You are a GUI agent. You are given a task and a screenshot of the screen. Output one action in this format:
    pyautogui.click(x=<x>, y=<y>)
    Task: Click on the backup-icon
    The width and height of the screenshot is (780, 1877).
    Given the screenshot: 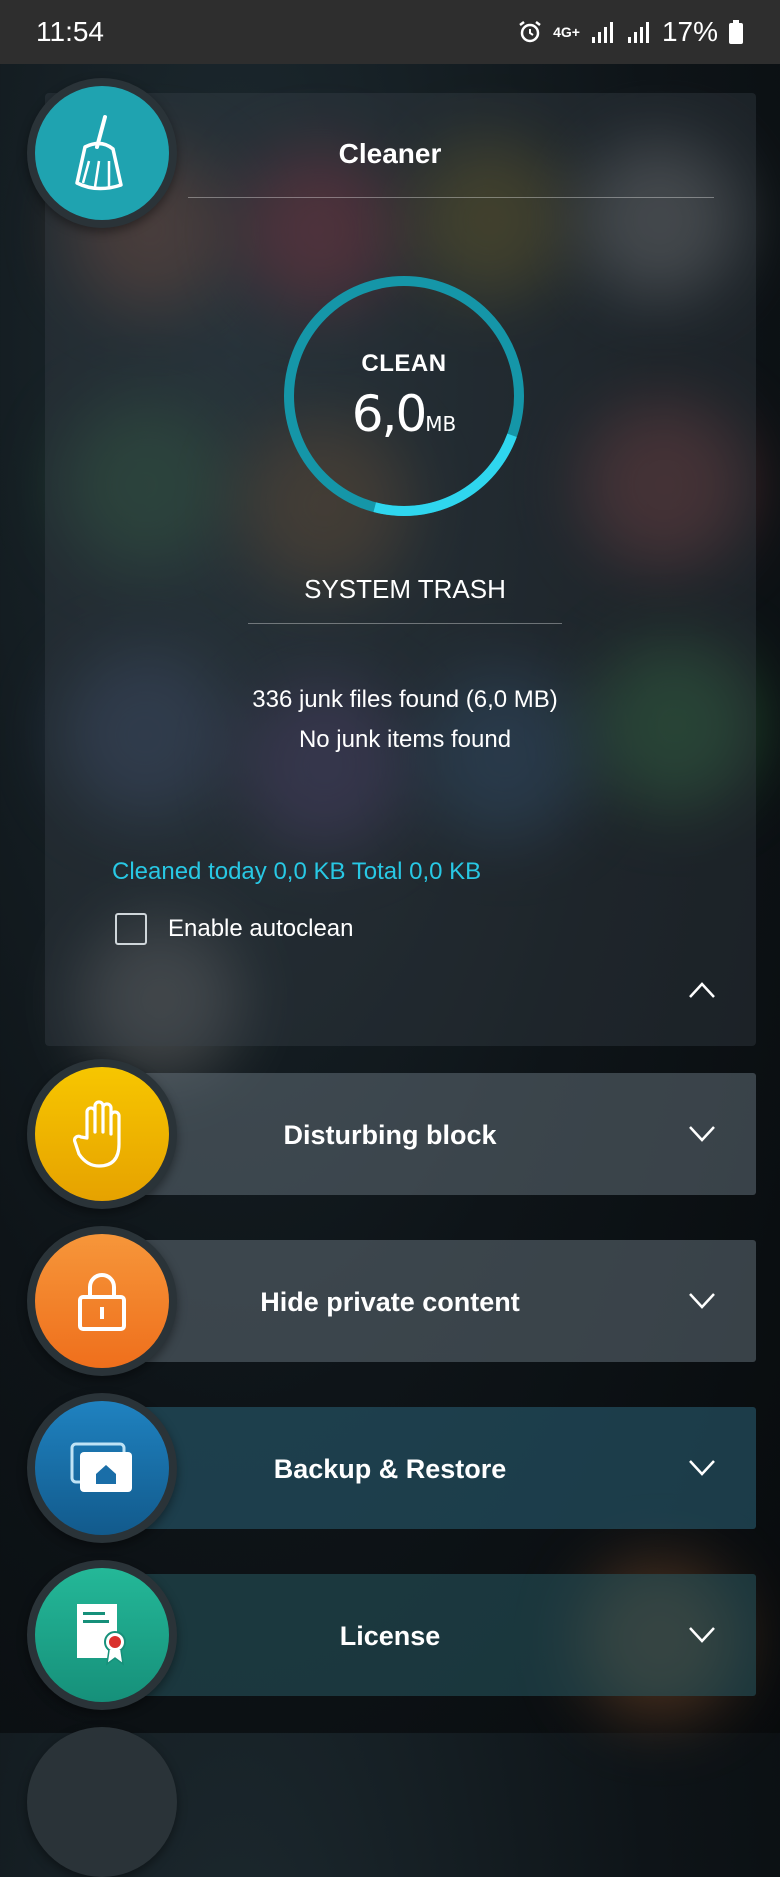 What is the action you would take?
    pyautogui.click(x=101, y=1467)
    